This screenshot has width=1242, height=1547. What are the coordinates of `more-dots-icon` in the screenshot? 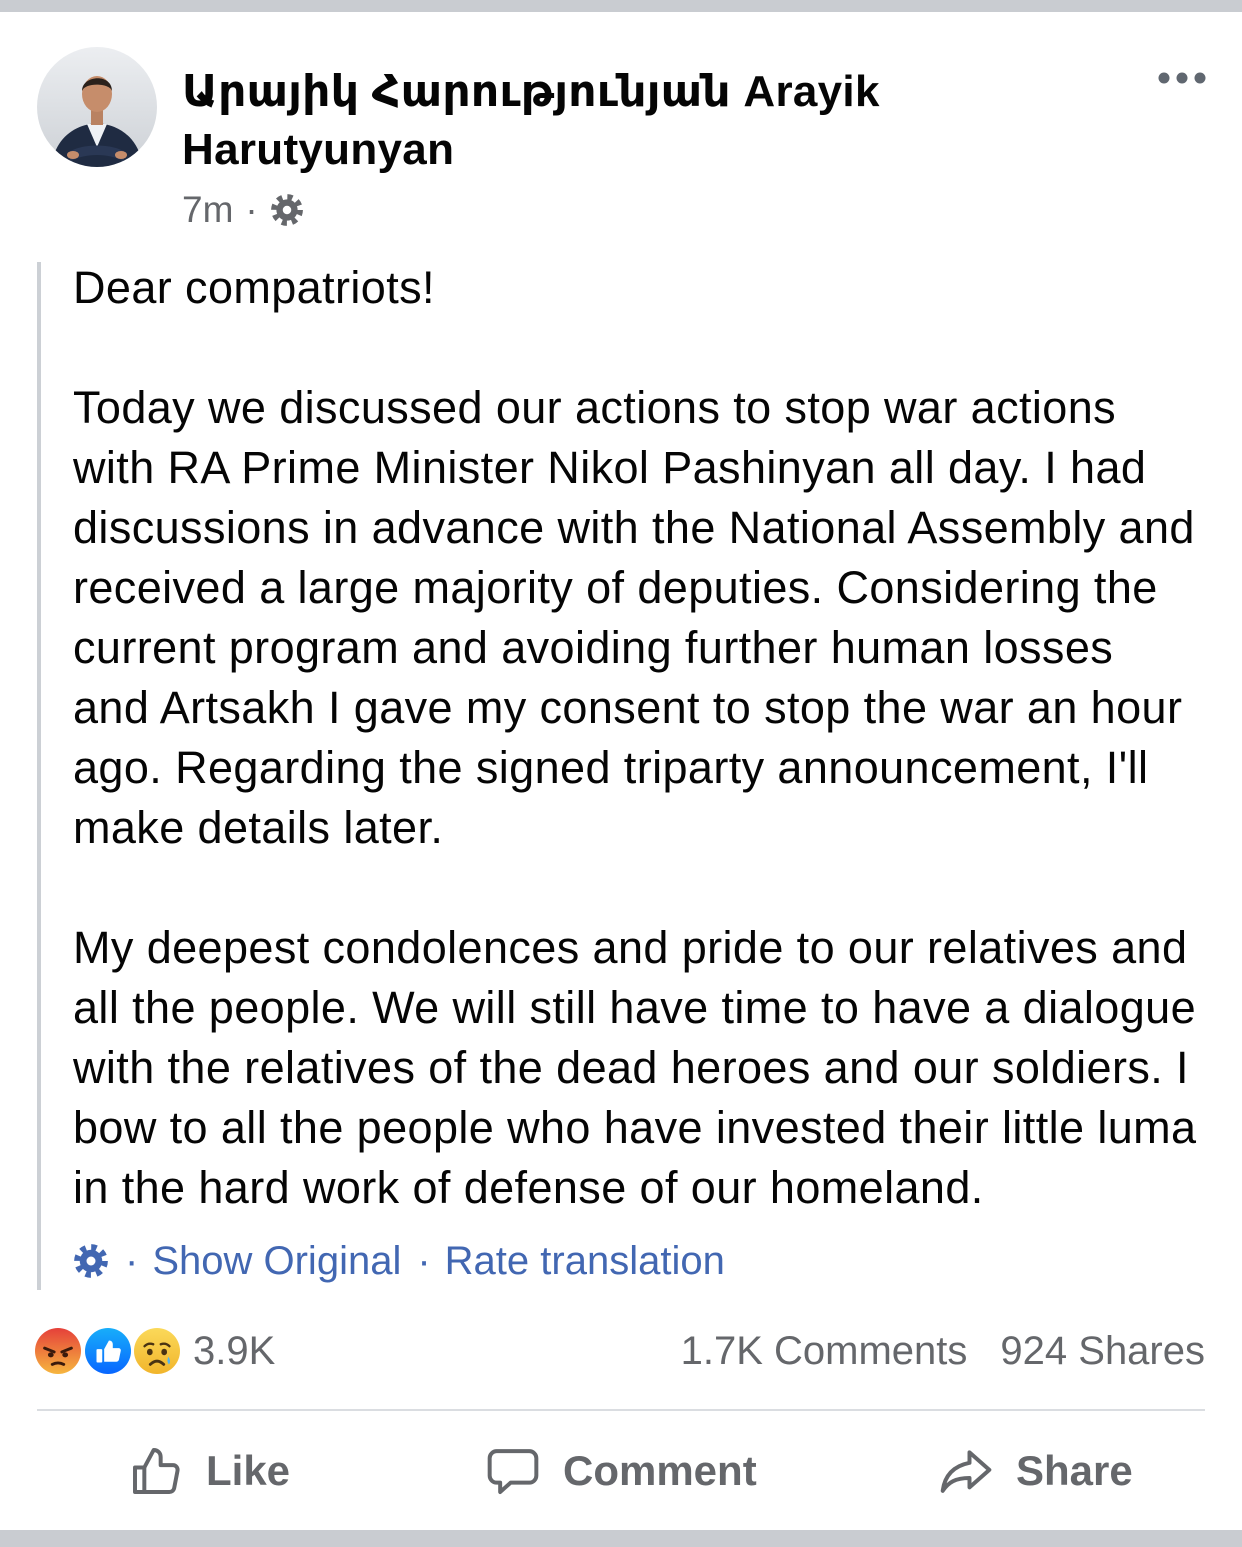 It's located at (1182, 78).